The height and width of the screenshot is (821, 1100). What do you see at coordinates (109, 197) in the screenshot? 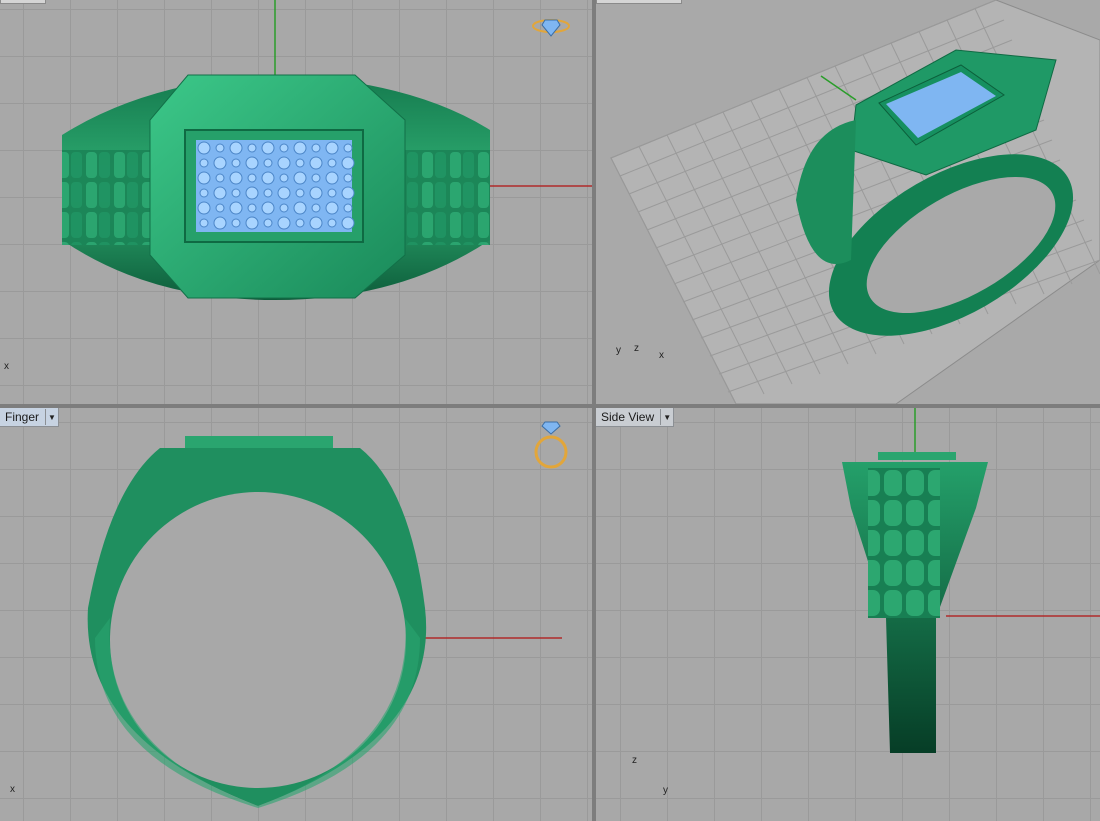
I see `left-weave` at bounding box center [109, 197].